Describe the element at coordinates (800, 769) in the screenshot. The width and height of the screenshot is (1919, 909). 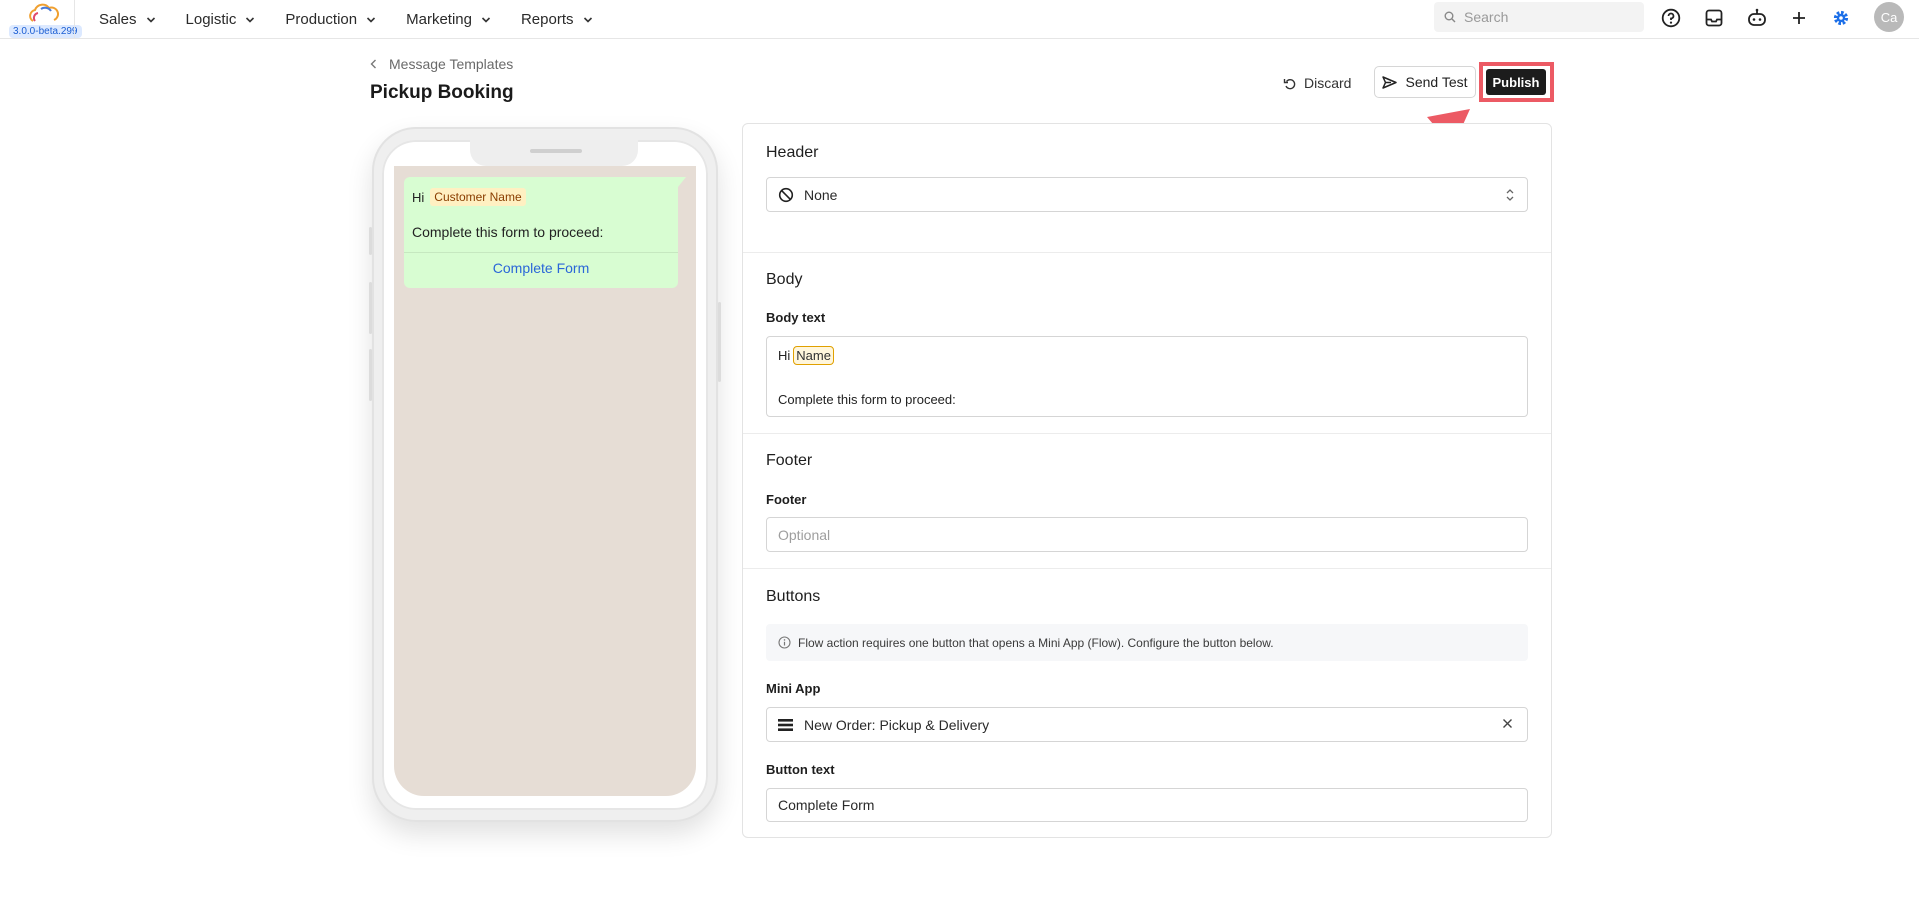
I see `button-text-label: Button text` at that location.